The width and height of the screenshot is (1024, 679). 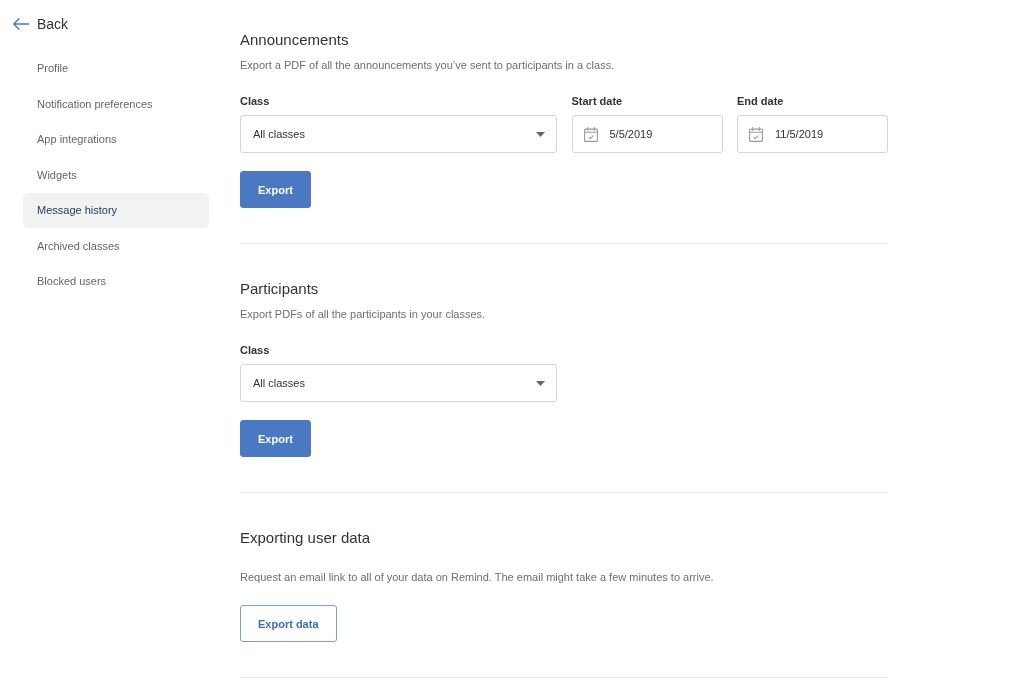 I want to click on sidebar-item: Blocked users, so click(x=116, y=281).